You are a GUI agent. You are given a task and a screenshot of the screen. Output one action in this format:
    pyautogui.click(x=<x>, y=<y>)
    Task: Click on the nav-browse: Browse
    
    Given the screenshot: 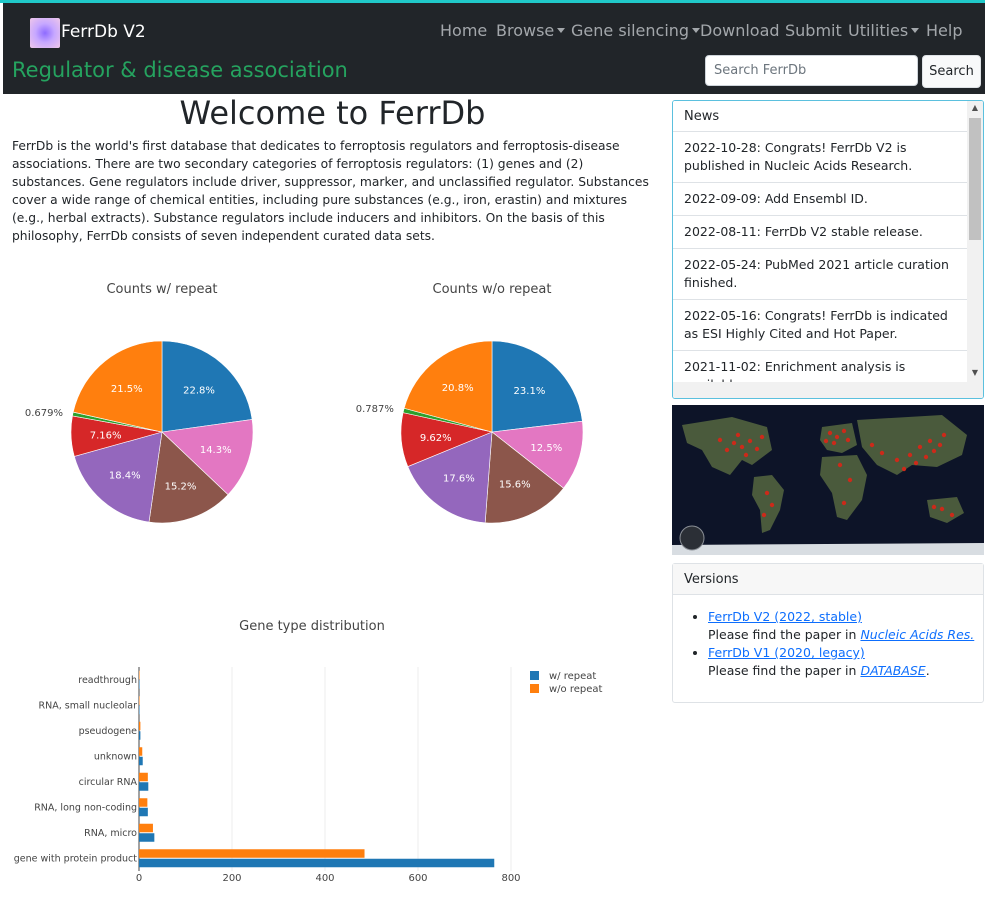 What is the action you would take?
    pyautogui.click(x=531, y=30)
    